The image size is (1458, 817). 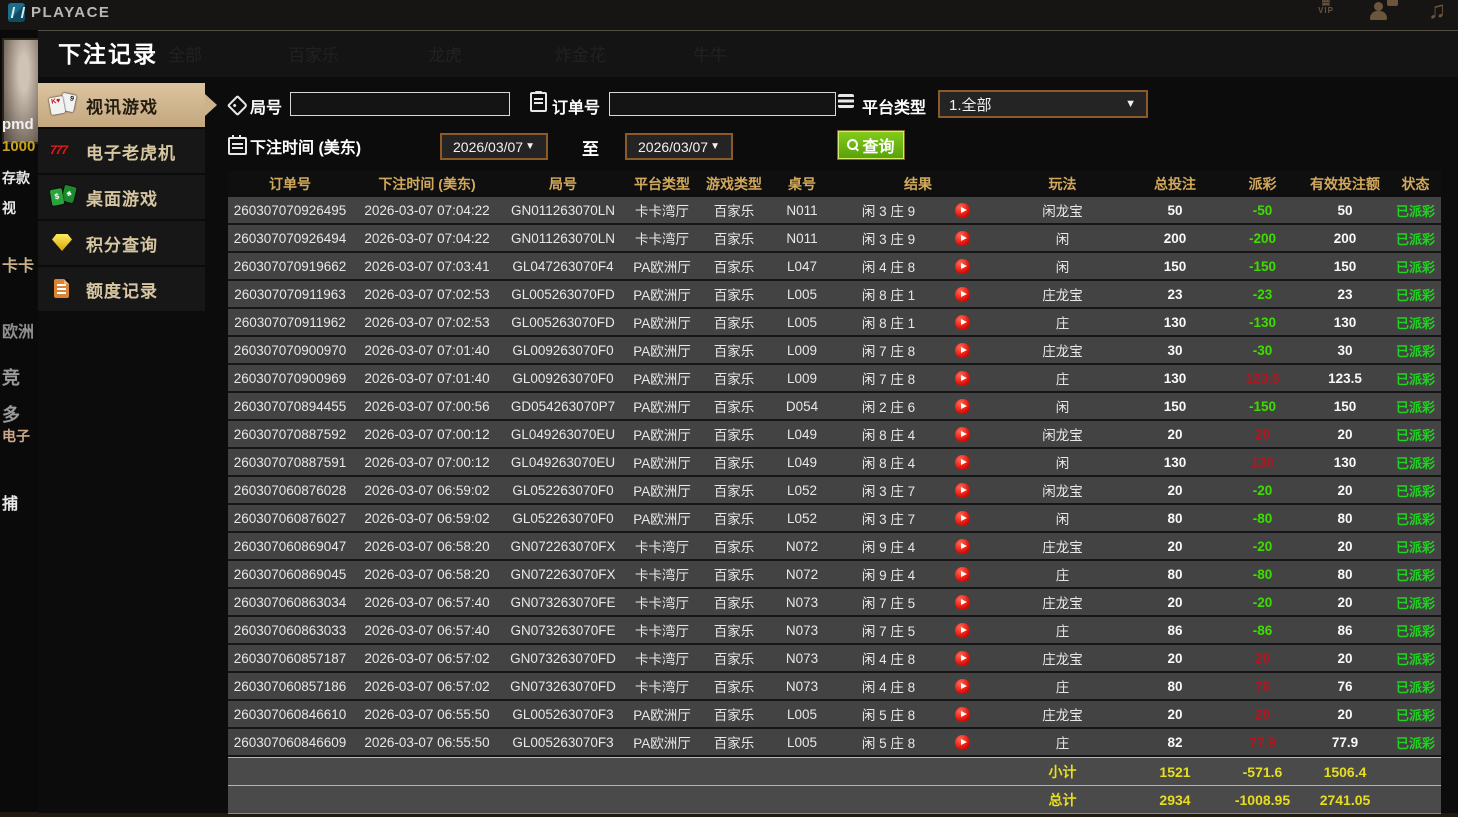 I want to click on cell-order-id: 260307060857186, so click(x=290, y=686).